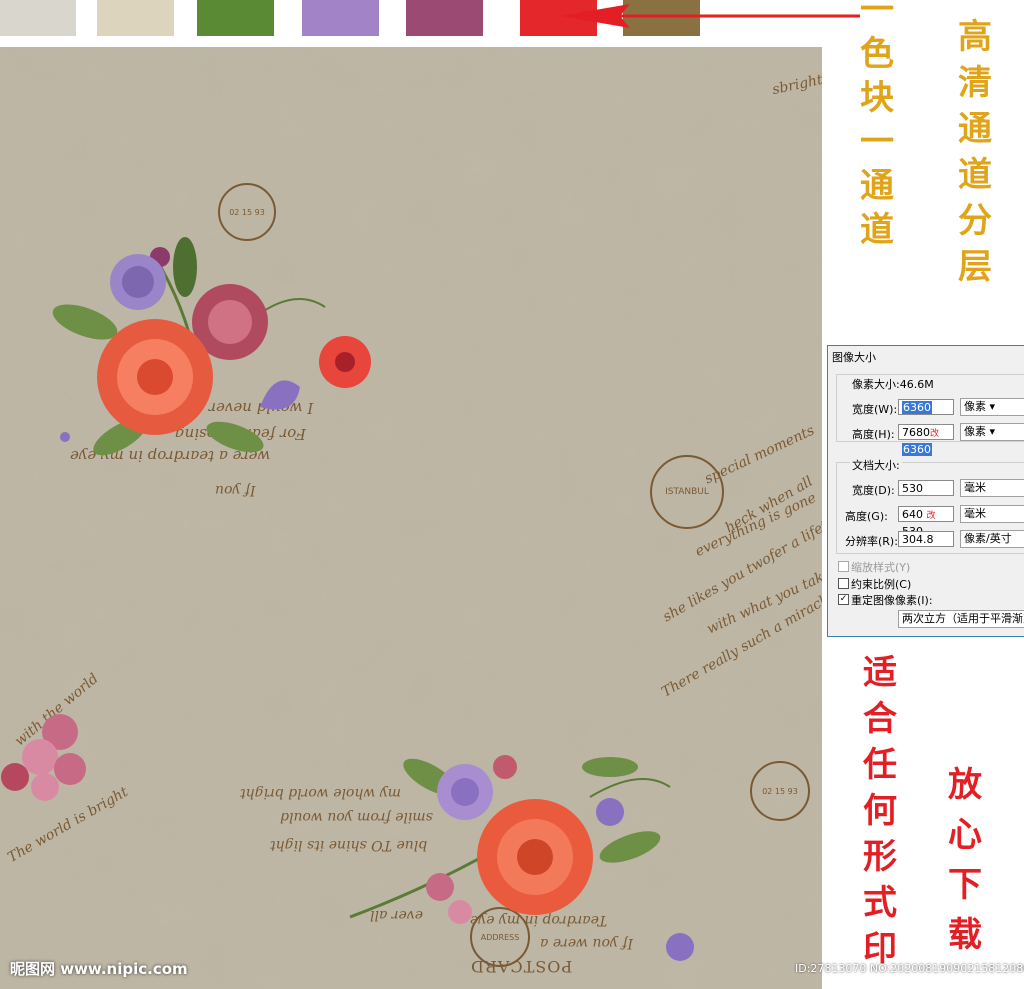 The height and width of the screenshot is (989, 1024). I want to click on resolution-unit-select: 像素/英寸, so click(992, 539).